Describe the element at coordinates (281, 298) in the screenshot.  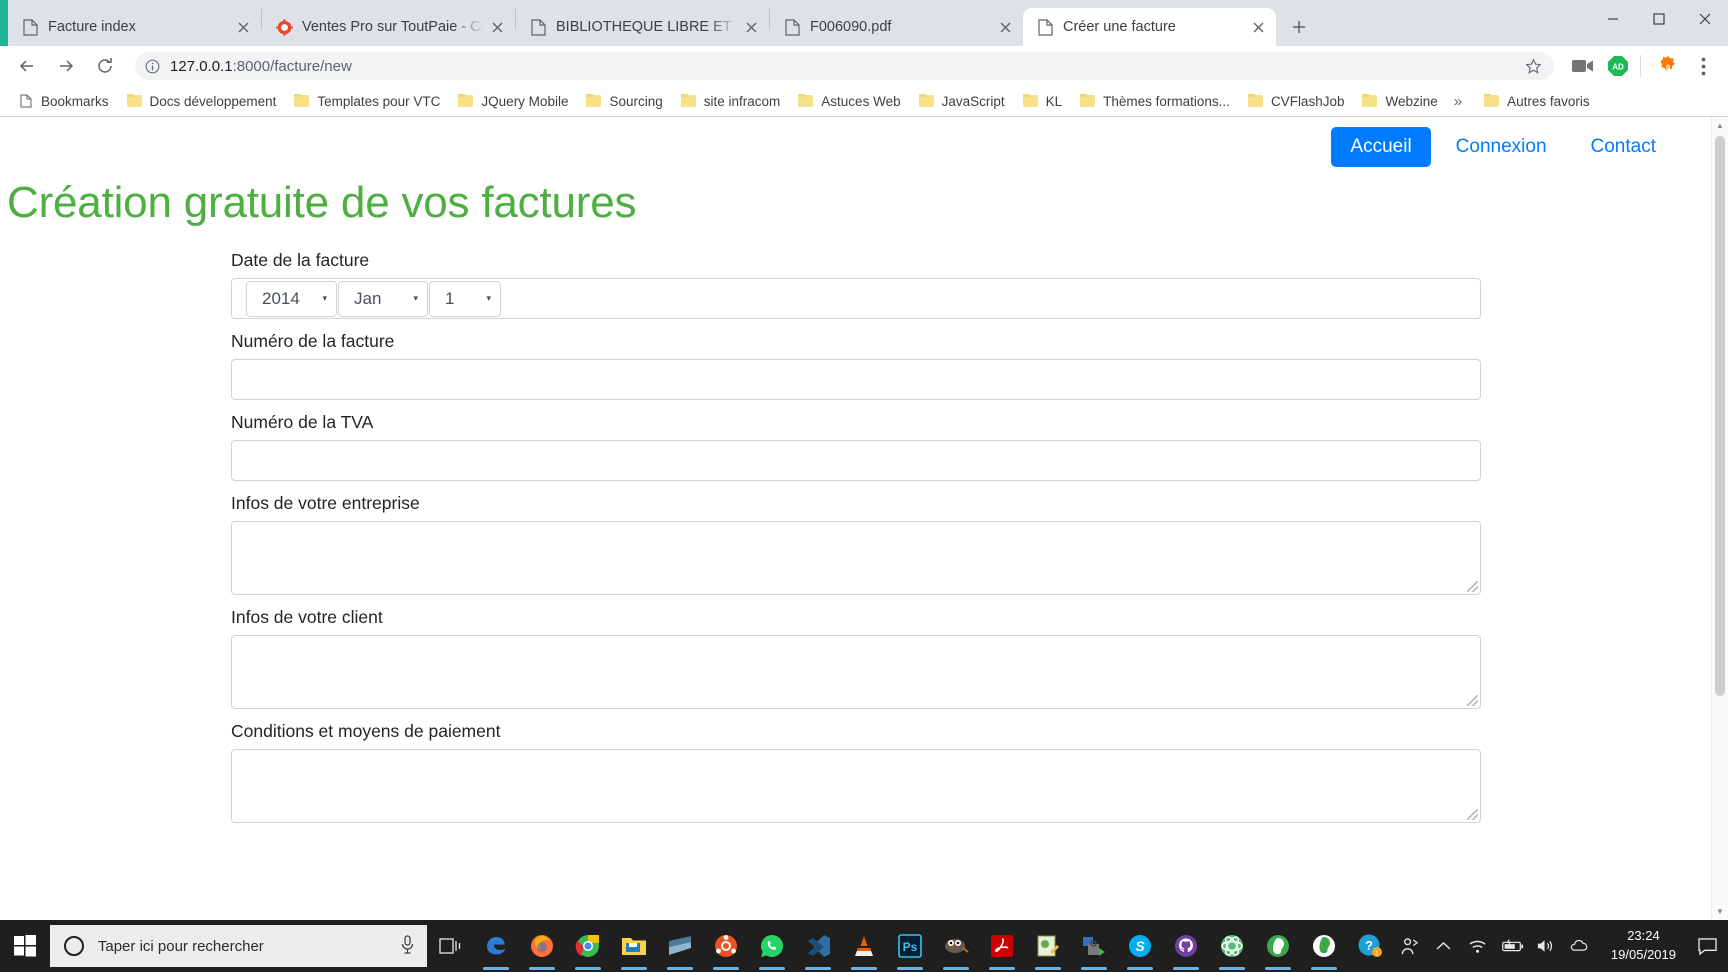
I see `date-year-value: 2014` at that location.